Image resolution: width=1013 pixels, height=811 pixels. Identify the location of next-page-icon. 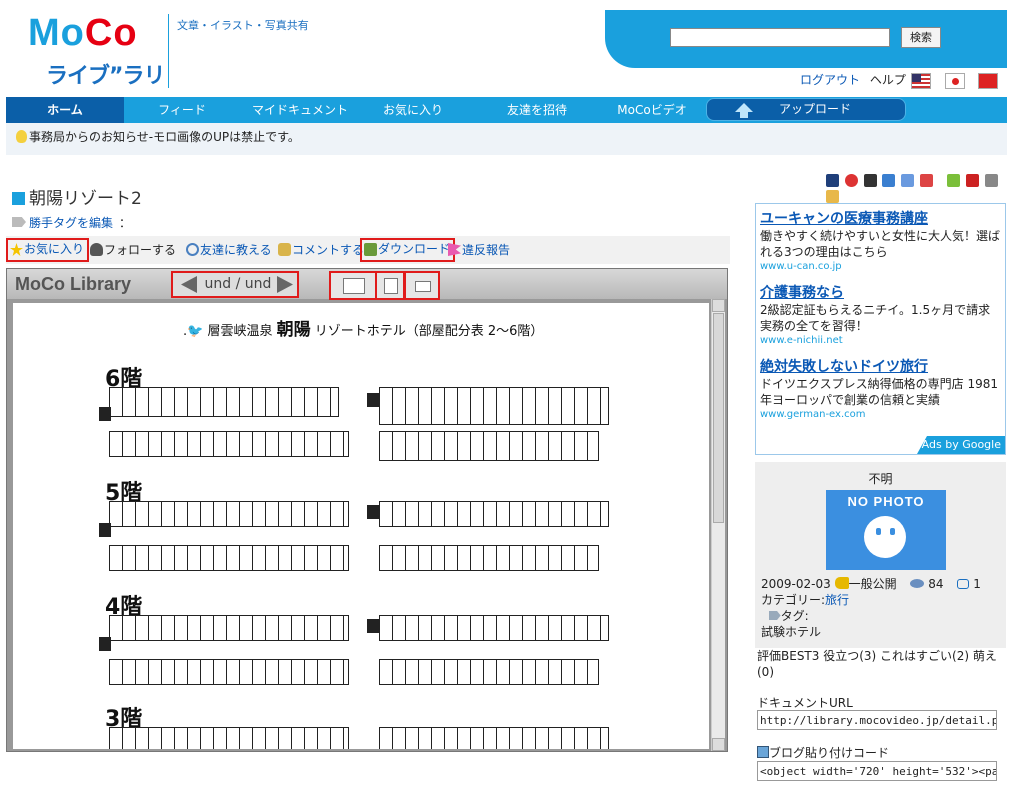
(285, 284).